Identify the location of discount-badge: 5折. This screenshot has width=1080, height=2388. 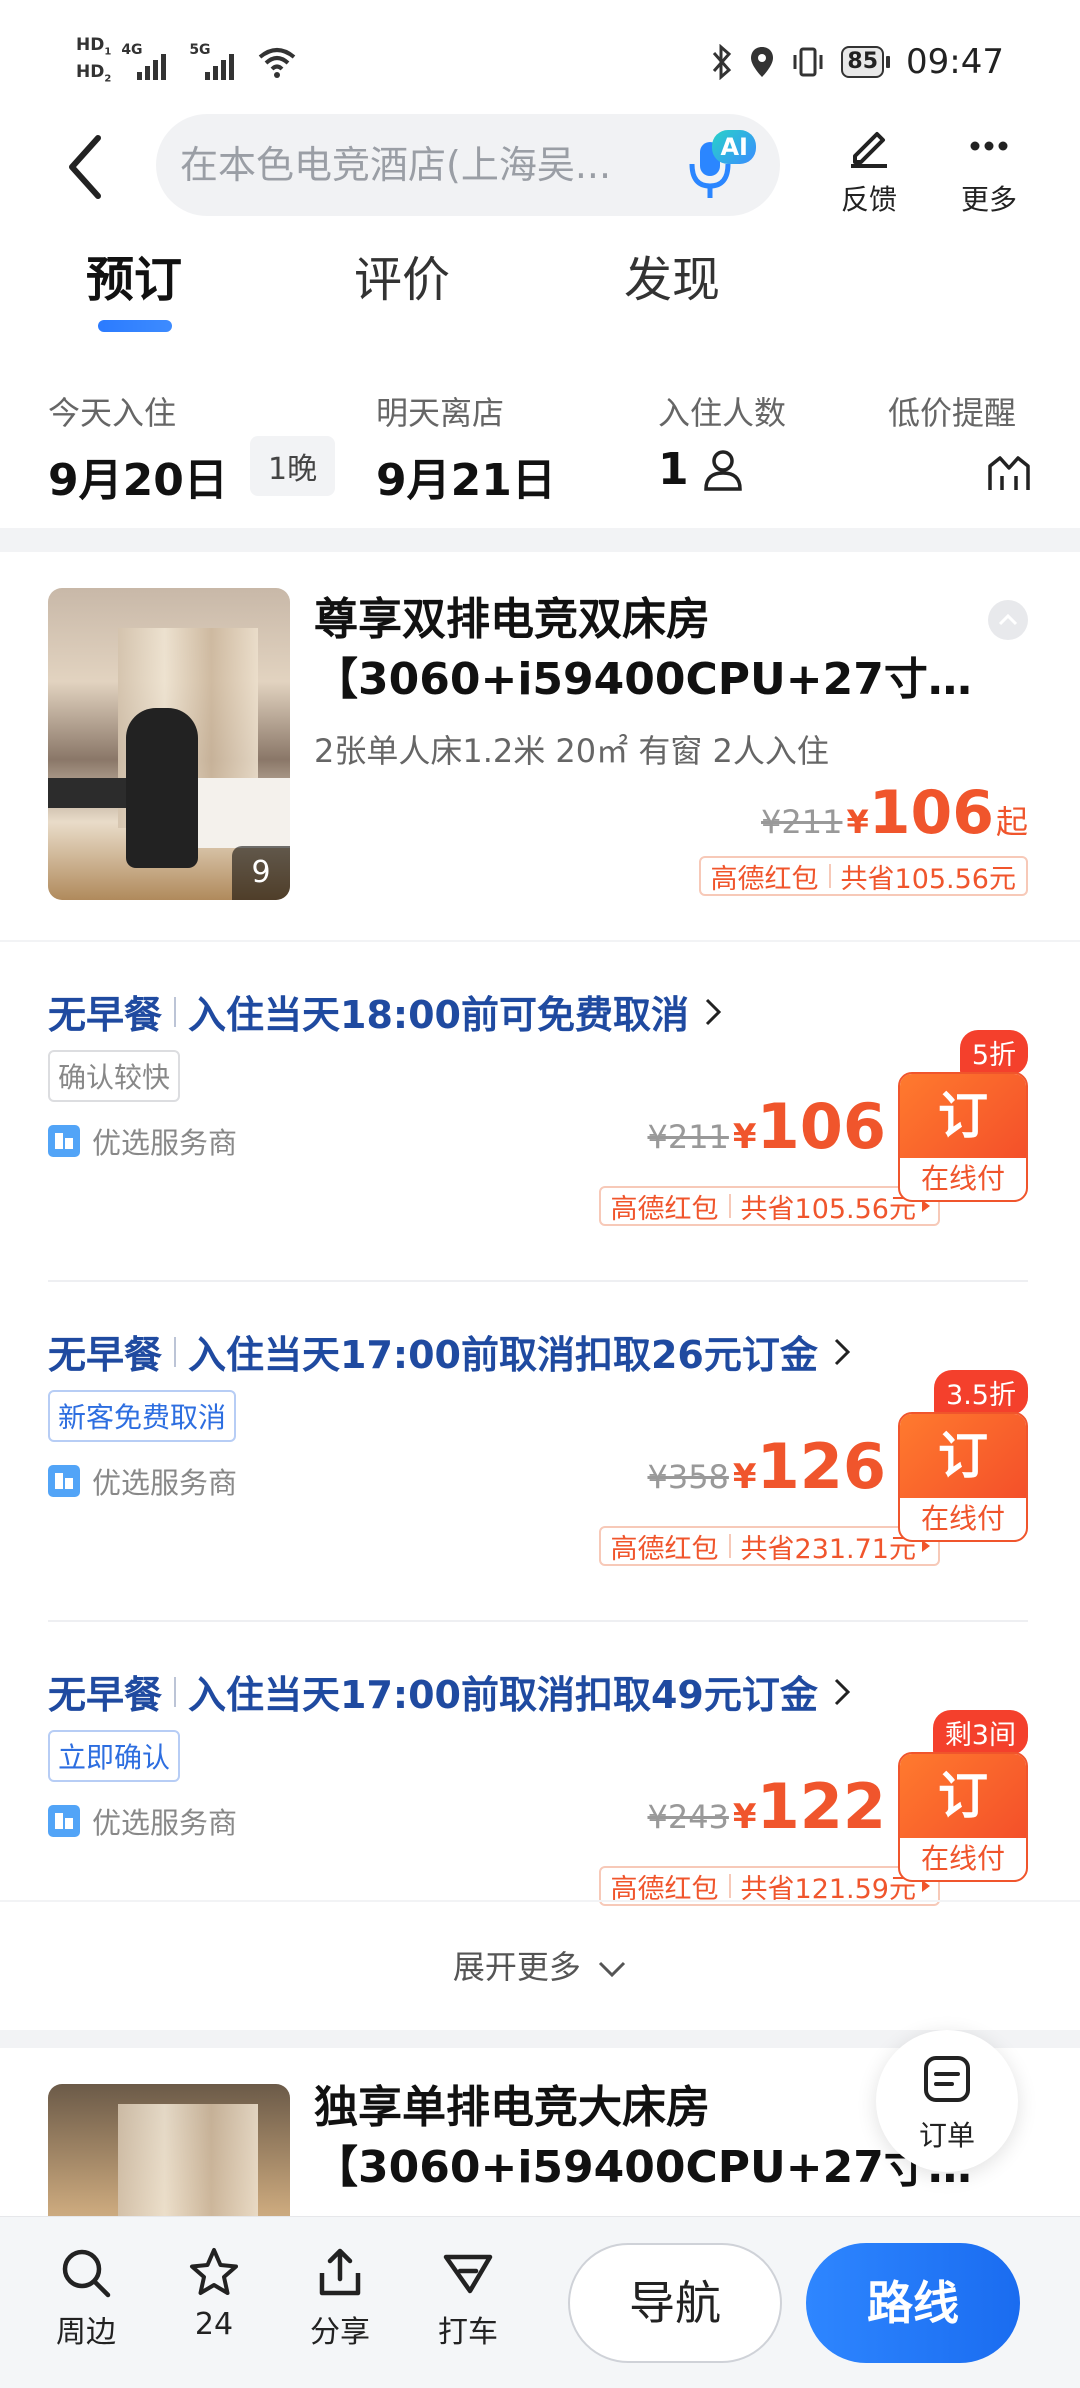
(993, 1052).